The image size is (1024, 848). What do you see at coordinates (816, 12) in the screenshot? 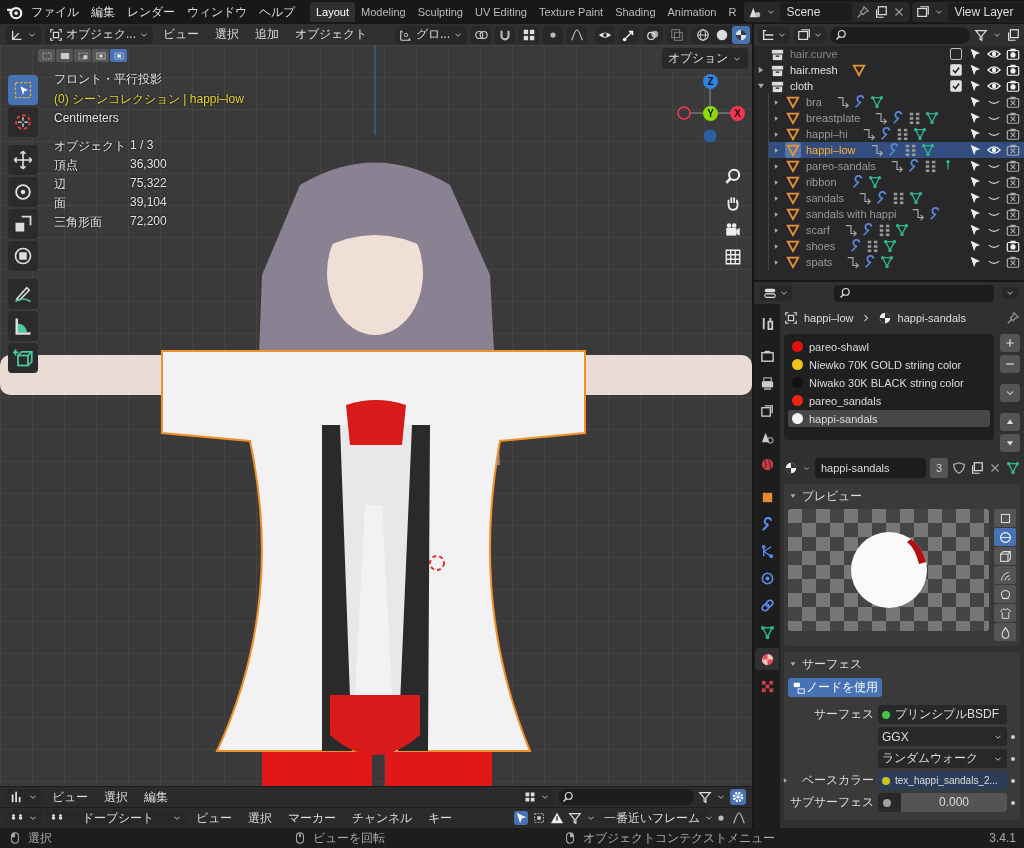
I see `scene-name-field: Scene` at bounding box center [816, 12].